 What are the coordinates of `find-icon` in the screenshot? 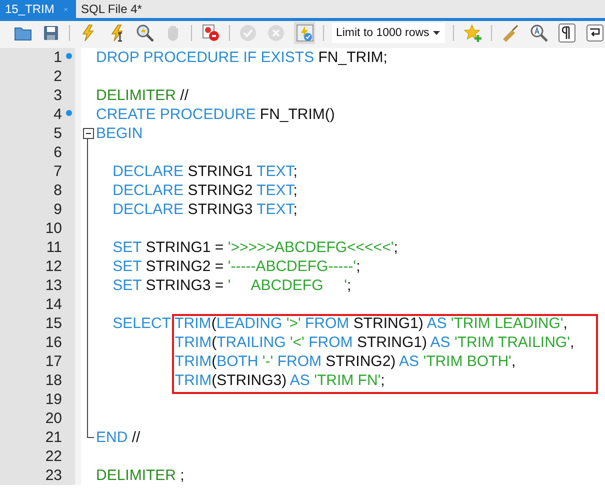 It's located at (538, 32).